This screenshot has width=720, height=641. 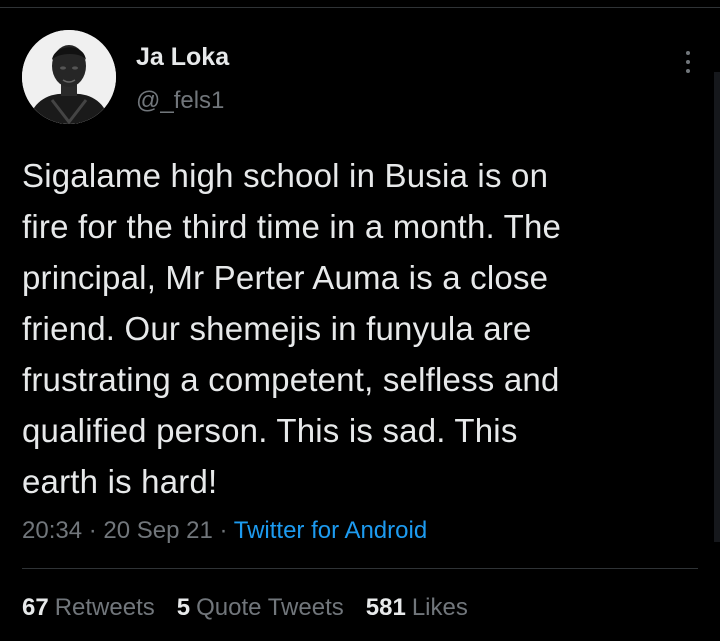 What do you see at coordinates (120, 481) in the screenshot?
I see `tweet-line: earth is hard!` at bounding box center [120, 481].